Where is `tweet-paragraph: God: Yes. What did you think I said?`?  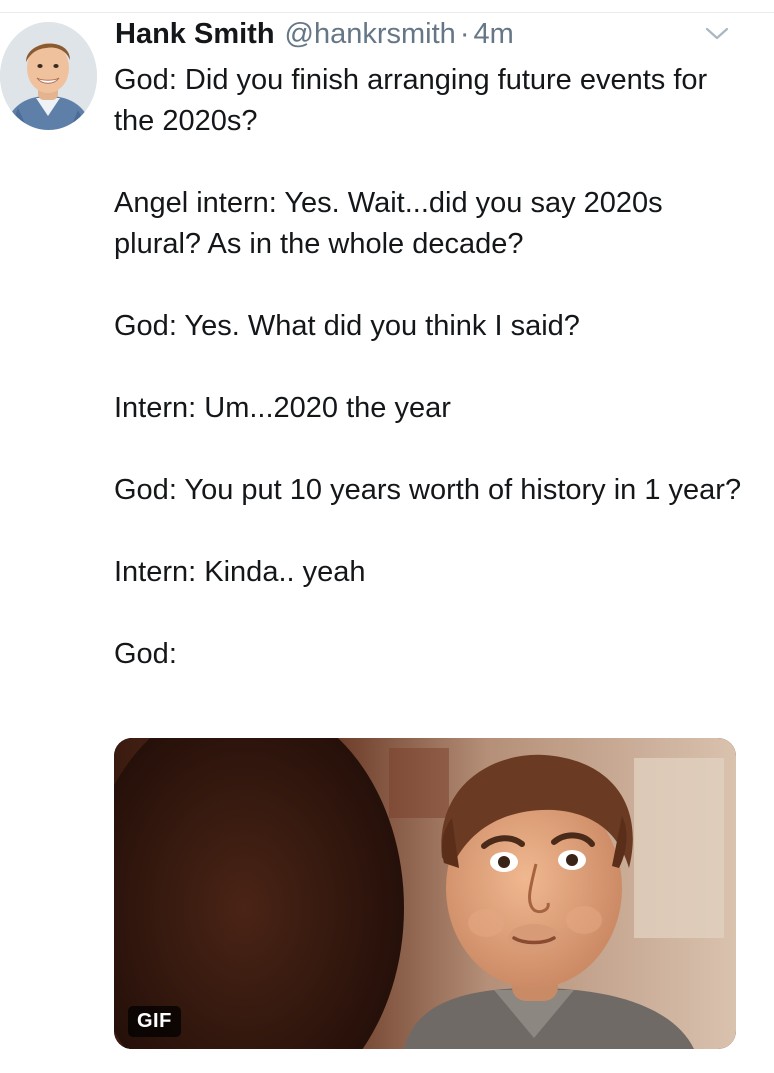
tweet-paragraph: God: Yes. What did you think I said? is located at coordinates (347, 326).